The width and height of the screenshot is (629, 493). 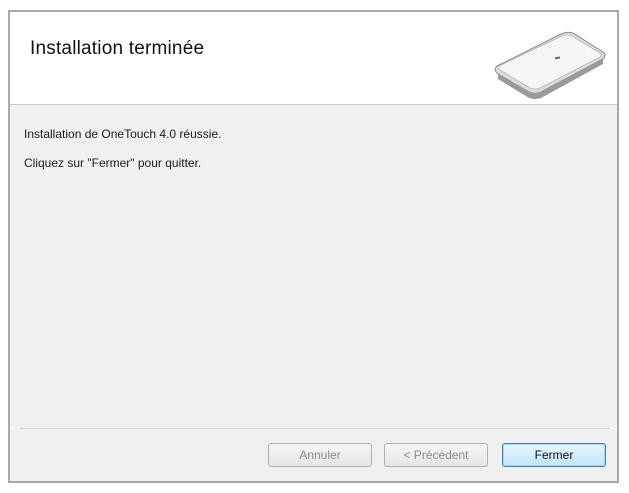 I want to click on page-title: Installation terminée, so click(x=117, y=48).